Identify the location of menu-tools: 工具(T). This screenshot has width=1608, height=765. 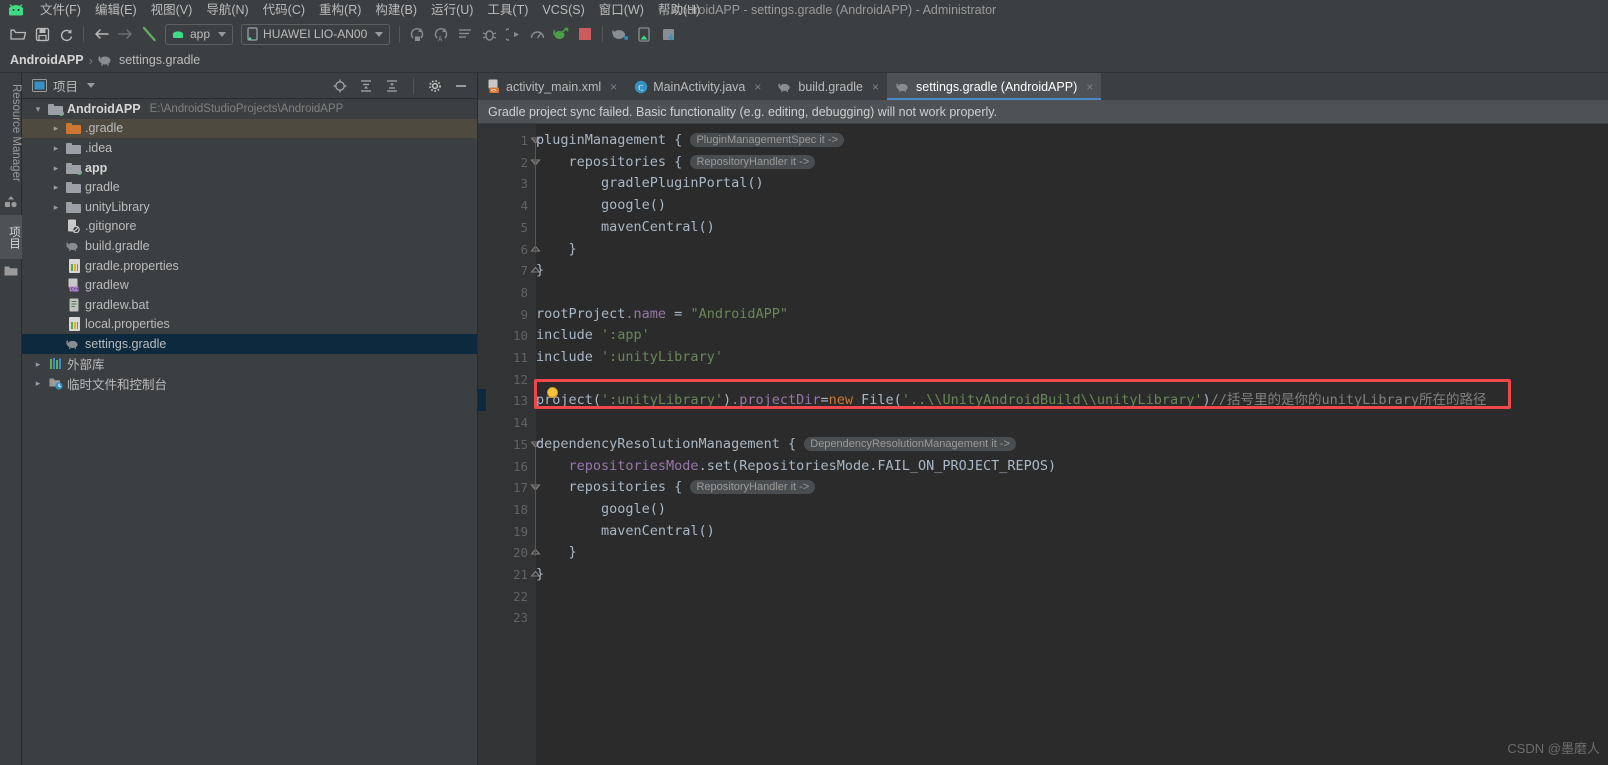
(507, 10).